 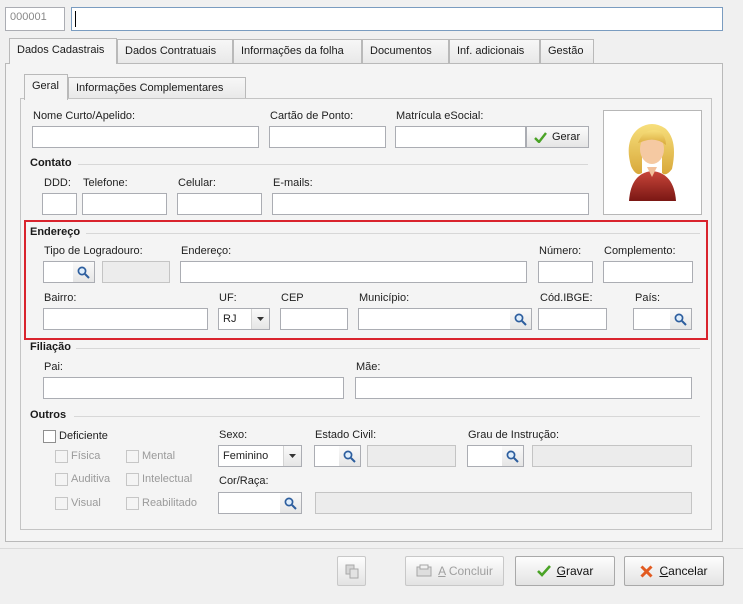 What do you see at coordinates (61, 503) in the screenshot?
I see `visual-checkbox` at bounding box center [61, 503].